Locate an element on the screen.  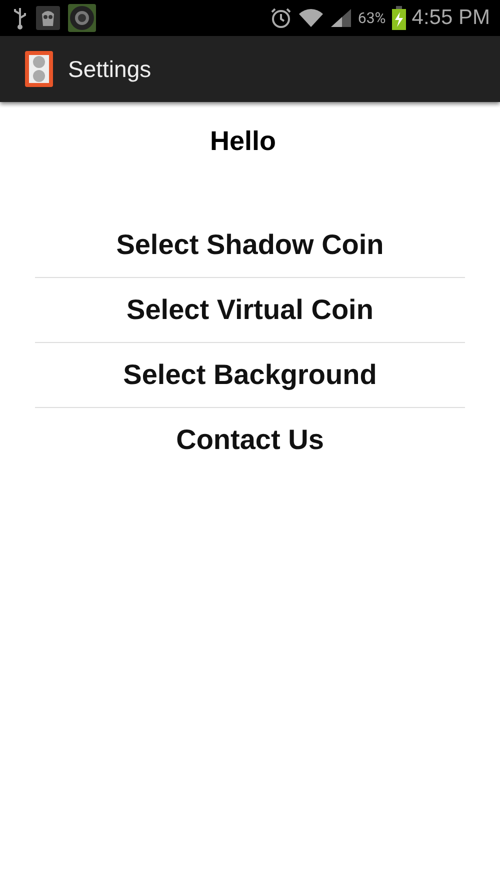
poker-chip-icon is located at coordinates (82, 18).